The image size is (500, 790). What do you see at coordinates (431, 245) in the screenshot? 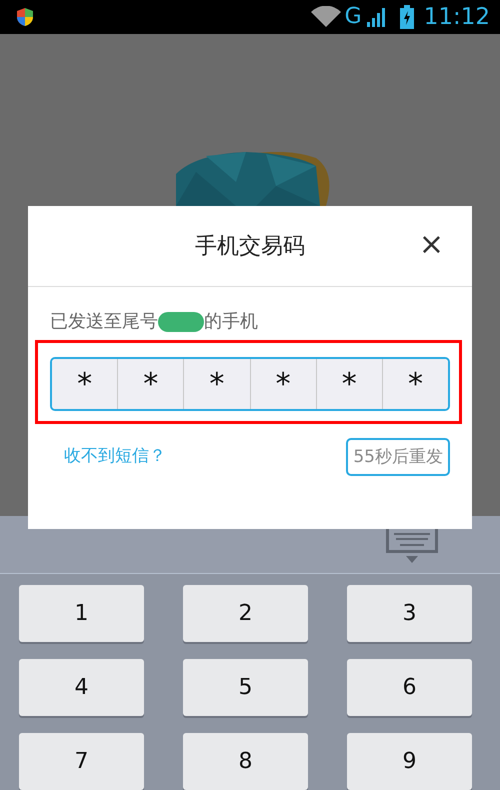
I see `close-button: ×` at bounding box center [431, 245].